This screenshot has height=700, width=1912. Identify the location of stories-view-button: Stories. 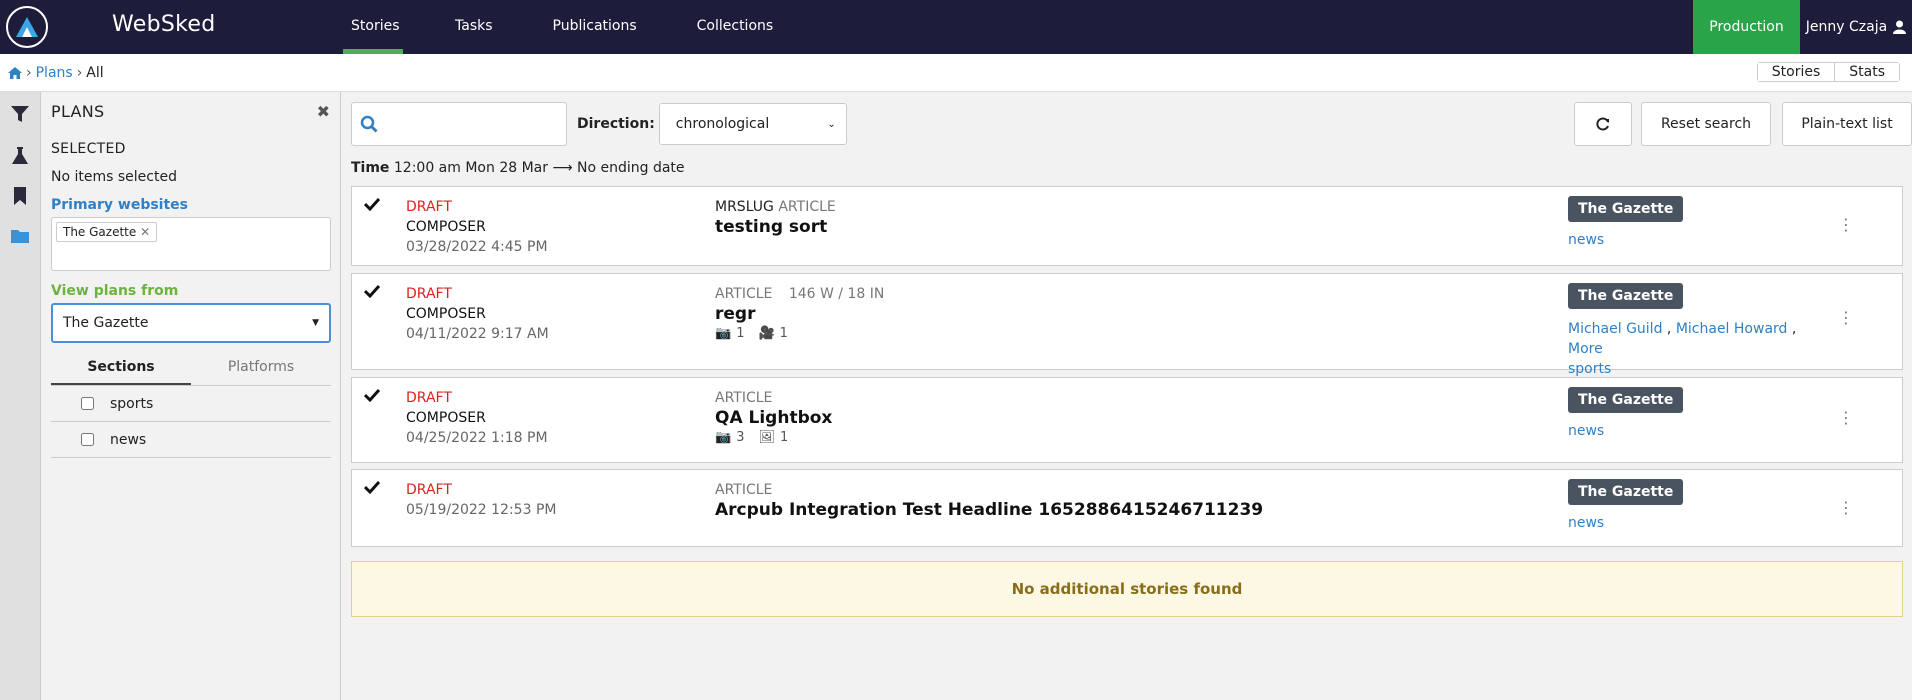
(1796, 72).